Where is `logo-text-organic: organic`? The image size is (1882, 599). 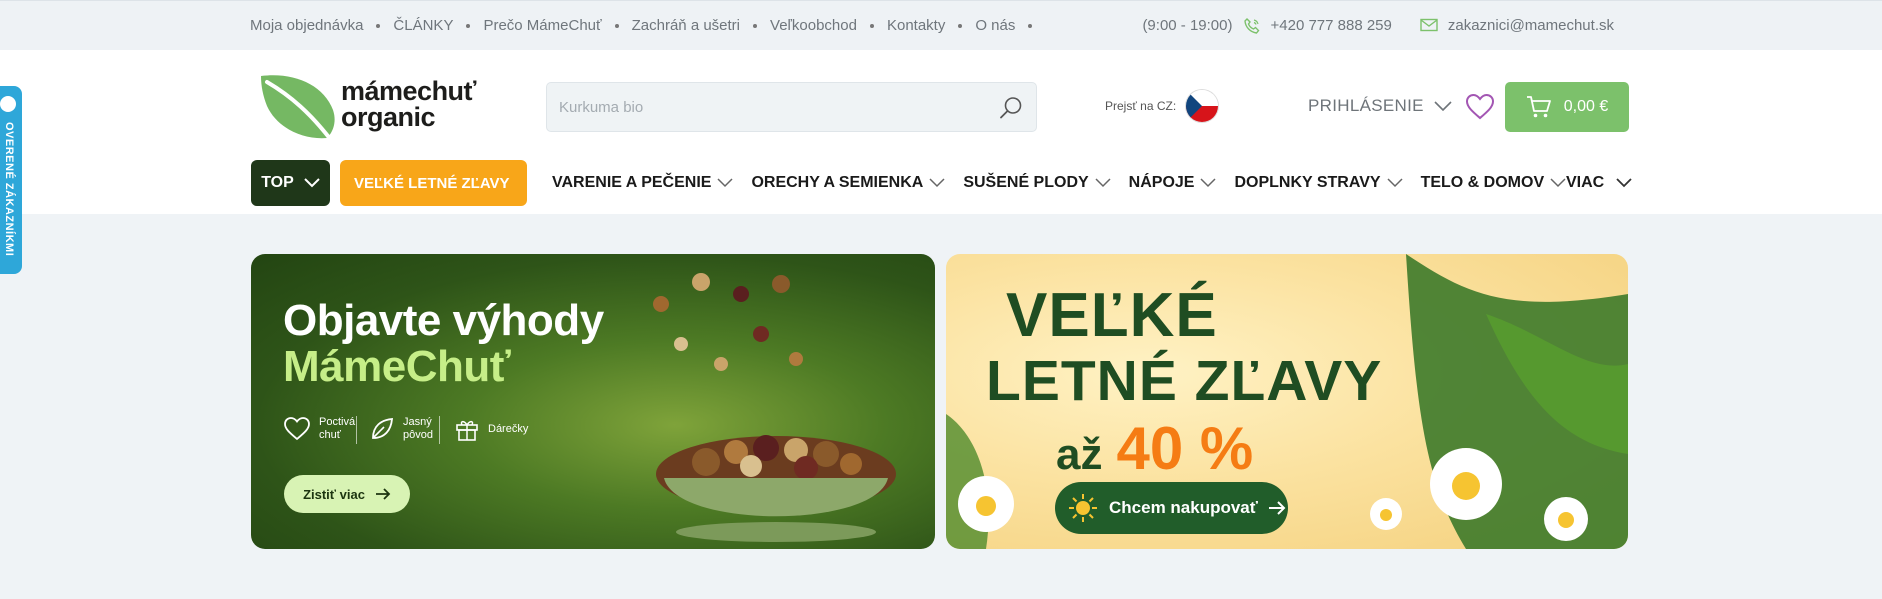
logo-text-organic: organic is located at coordinates (388, 117).